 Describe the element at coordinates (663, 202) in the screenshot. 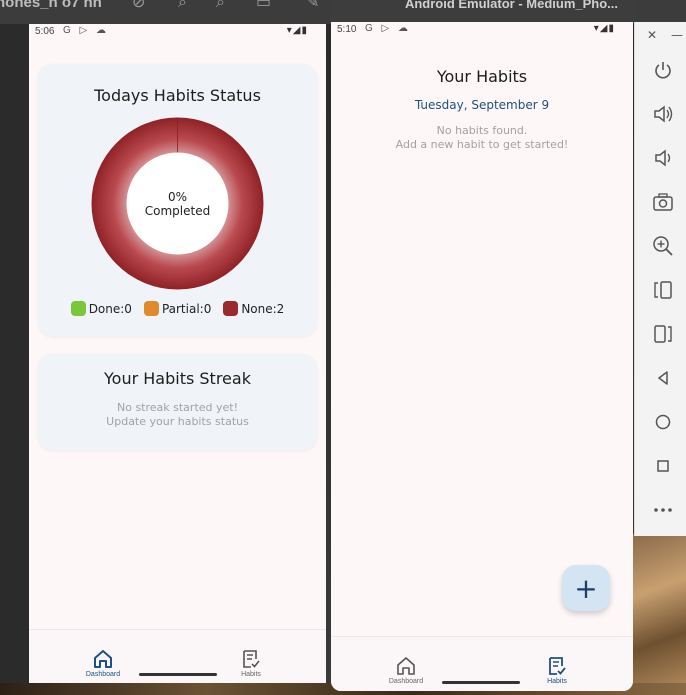

I see `camera-icon` at that location.